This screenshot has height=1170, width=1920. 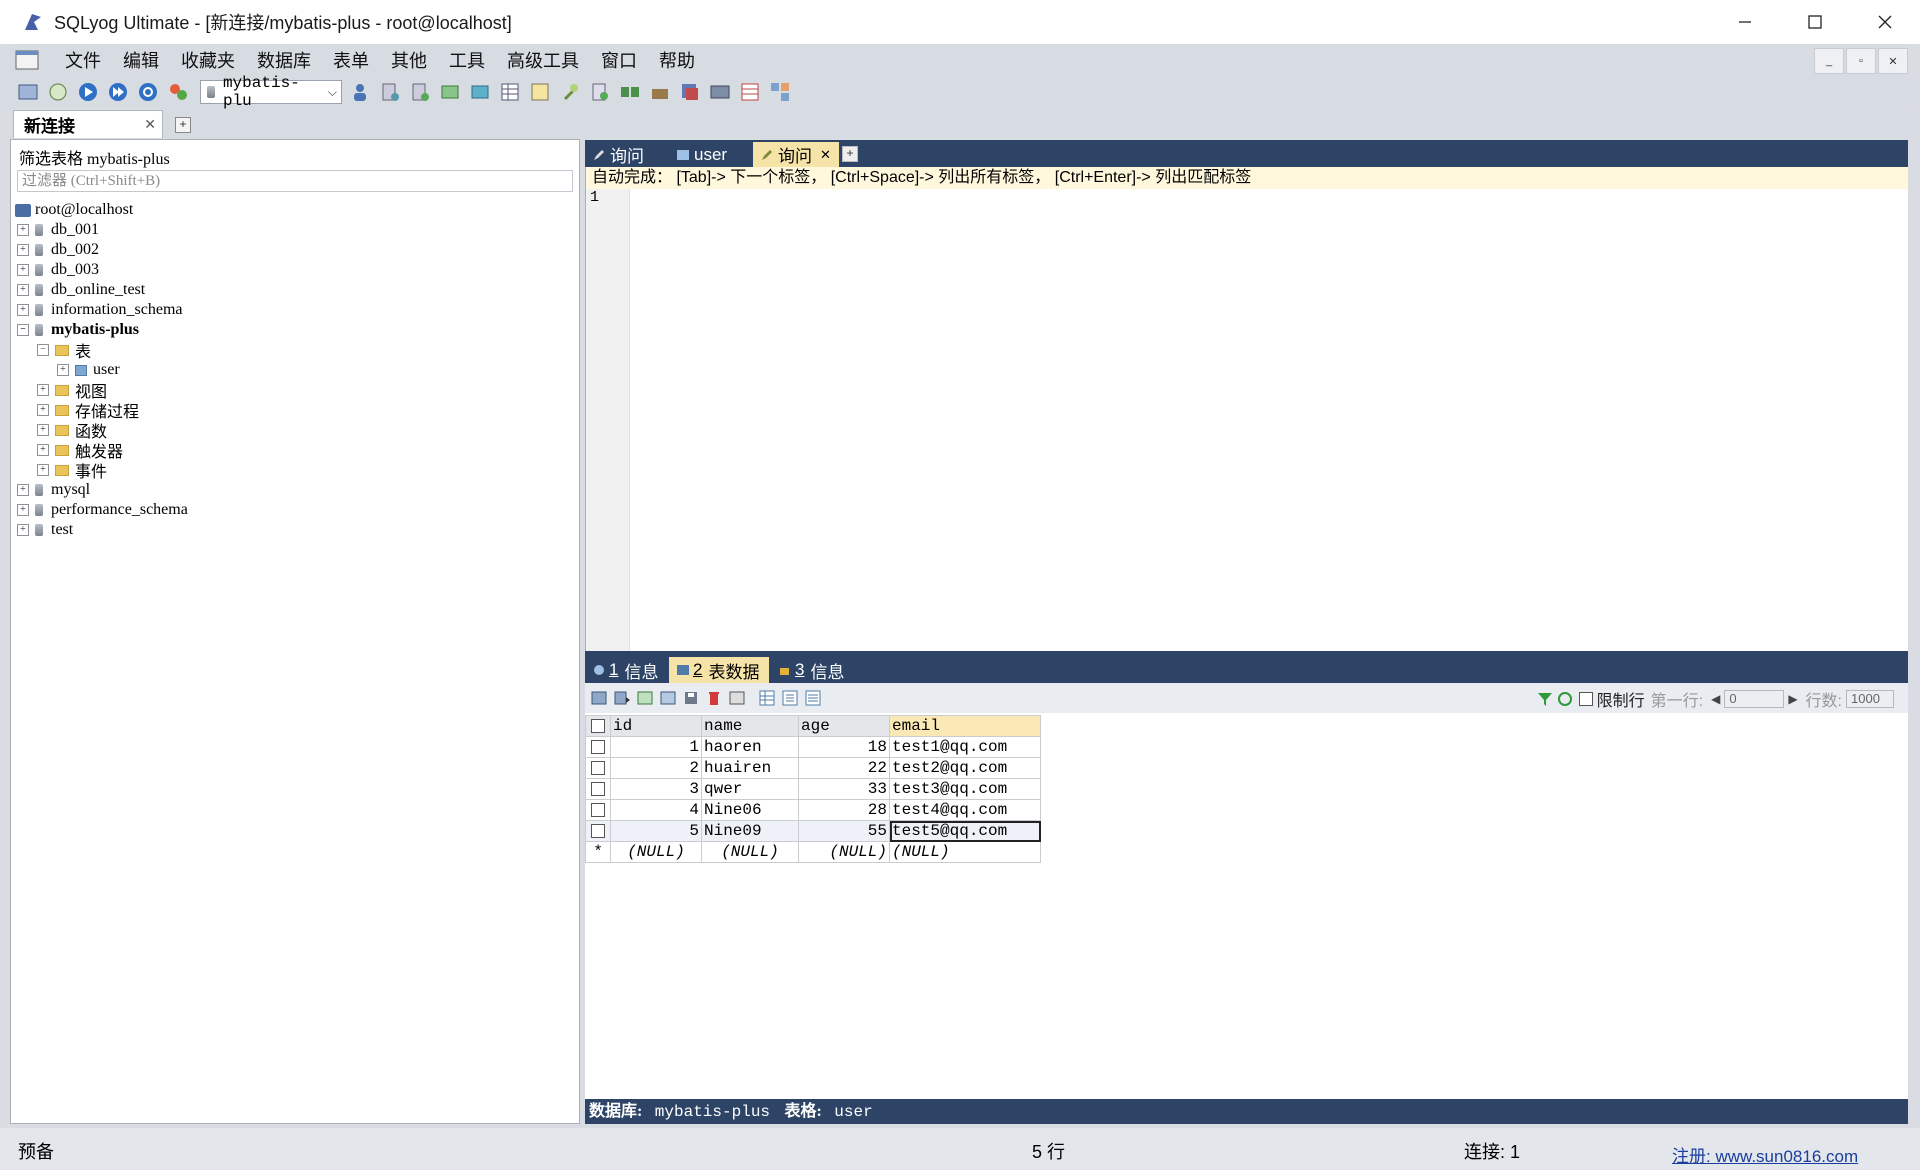 I want to click on cell-id: 2, so click(x=656, y=768).